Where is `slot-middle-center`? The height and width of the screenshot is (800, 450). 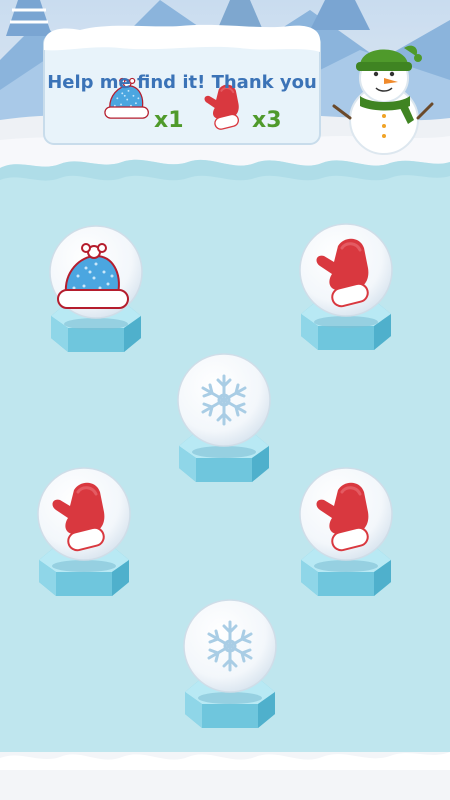 slot-middle-center is located at coordinates (224, 417).